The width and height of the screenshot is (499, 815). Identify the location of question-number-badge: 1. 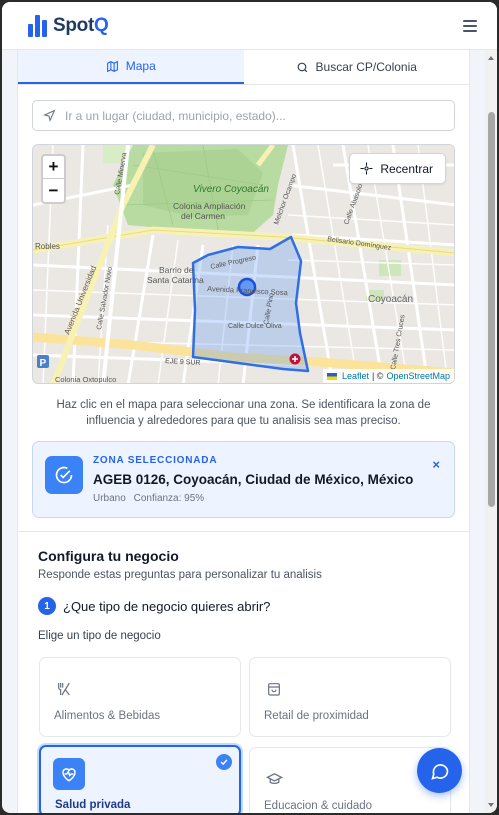
(47, 606).